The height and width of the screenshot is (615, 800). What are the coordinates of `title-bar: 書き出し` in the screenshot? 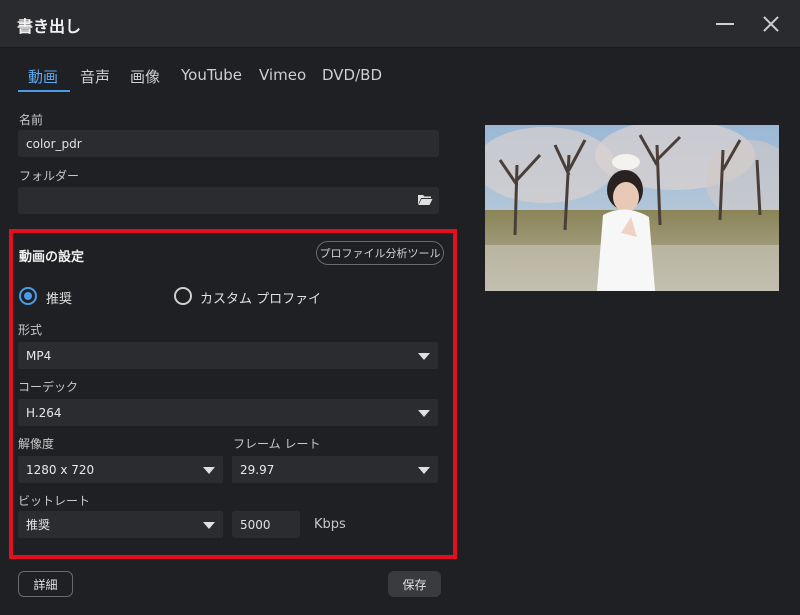 It's located at (400, 24).